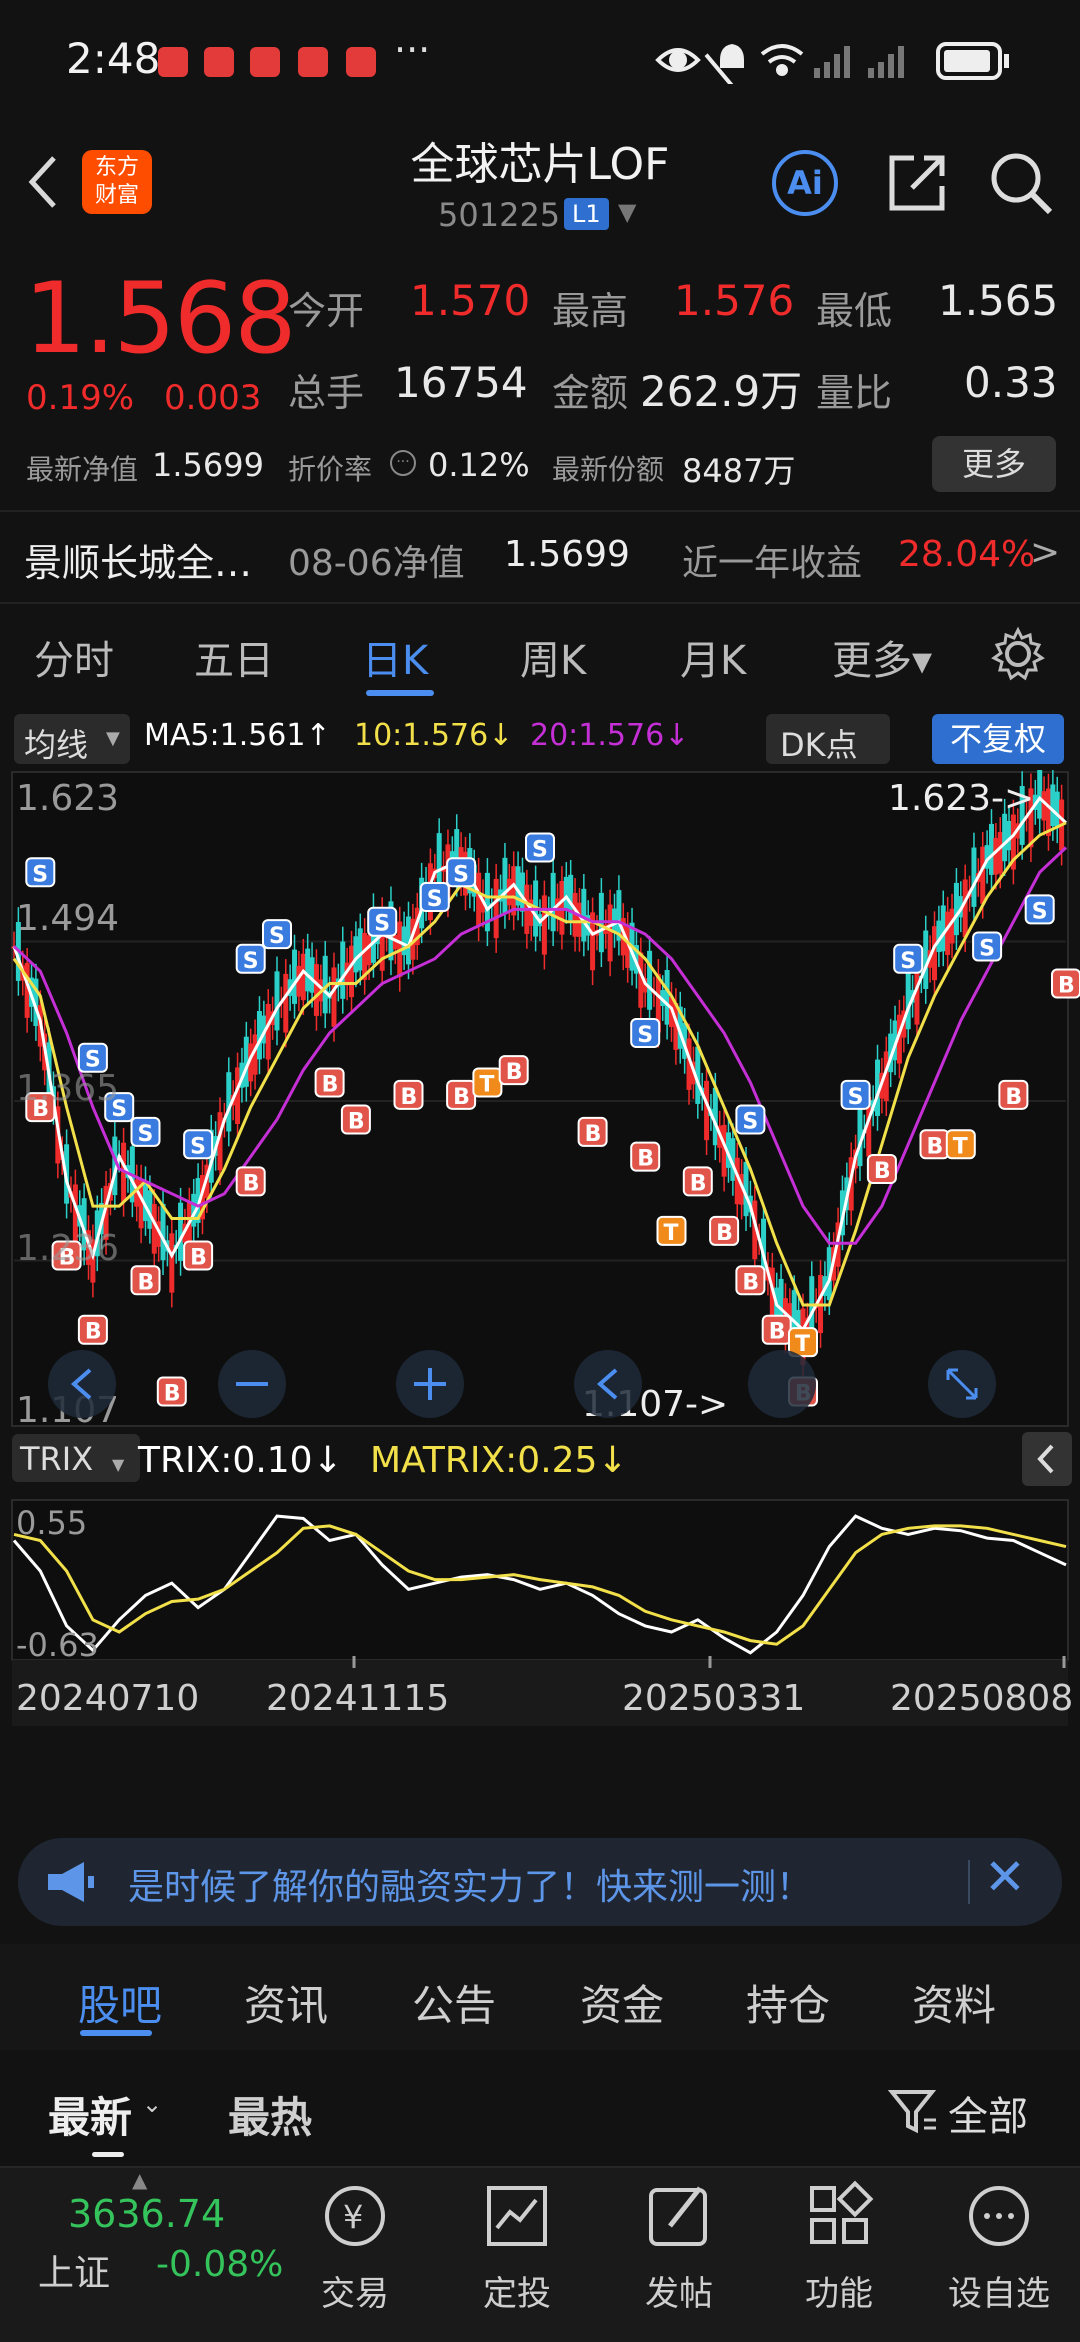 This screenshot has height=2342, width=1080. Describe the element at coordinates (994, 464) in the screenshot. I see `more-button: 更多` at that location.